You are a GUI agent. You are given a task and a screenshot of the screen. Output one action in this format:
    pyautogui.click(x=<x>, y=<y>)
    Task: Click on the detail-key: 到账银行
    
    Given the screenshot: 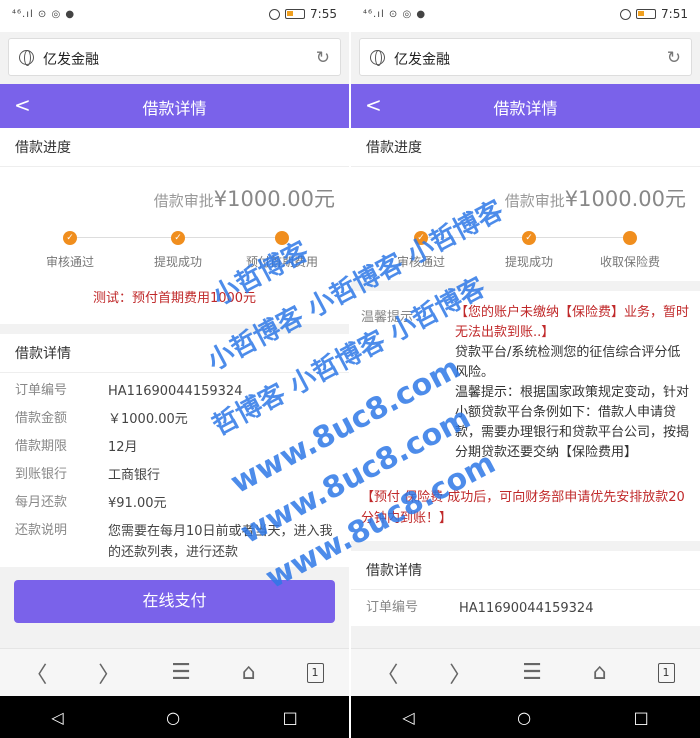 What is the action you would take?
    pyautogui.click(x=41, y=474)
    